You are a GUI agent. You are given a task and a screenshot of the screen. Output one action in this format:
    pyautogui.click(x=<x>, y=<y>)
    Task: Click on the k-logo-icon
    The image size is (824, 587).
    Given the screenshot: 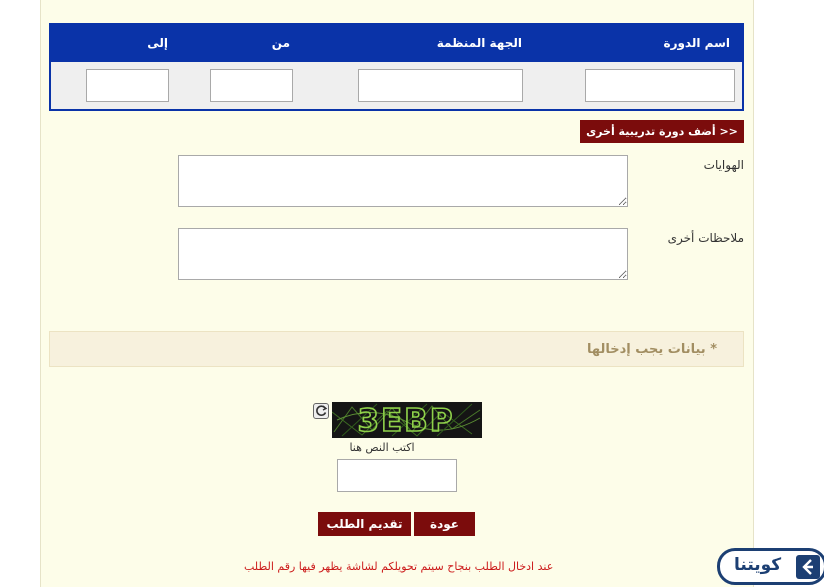 What is the action you would take?
    pyautogui.click(x=808, y=567)
    